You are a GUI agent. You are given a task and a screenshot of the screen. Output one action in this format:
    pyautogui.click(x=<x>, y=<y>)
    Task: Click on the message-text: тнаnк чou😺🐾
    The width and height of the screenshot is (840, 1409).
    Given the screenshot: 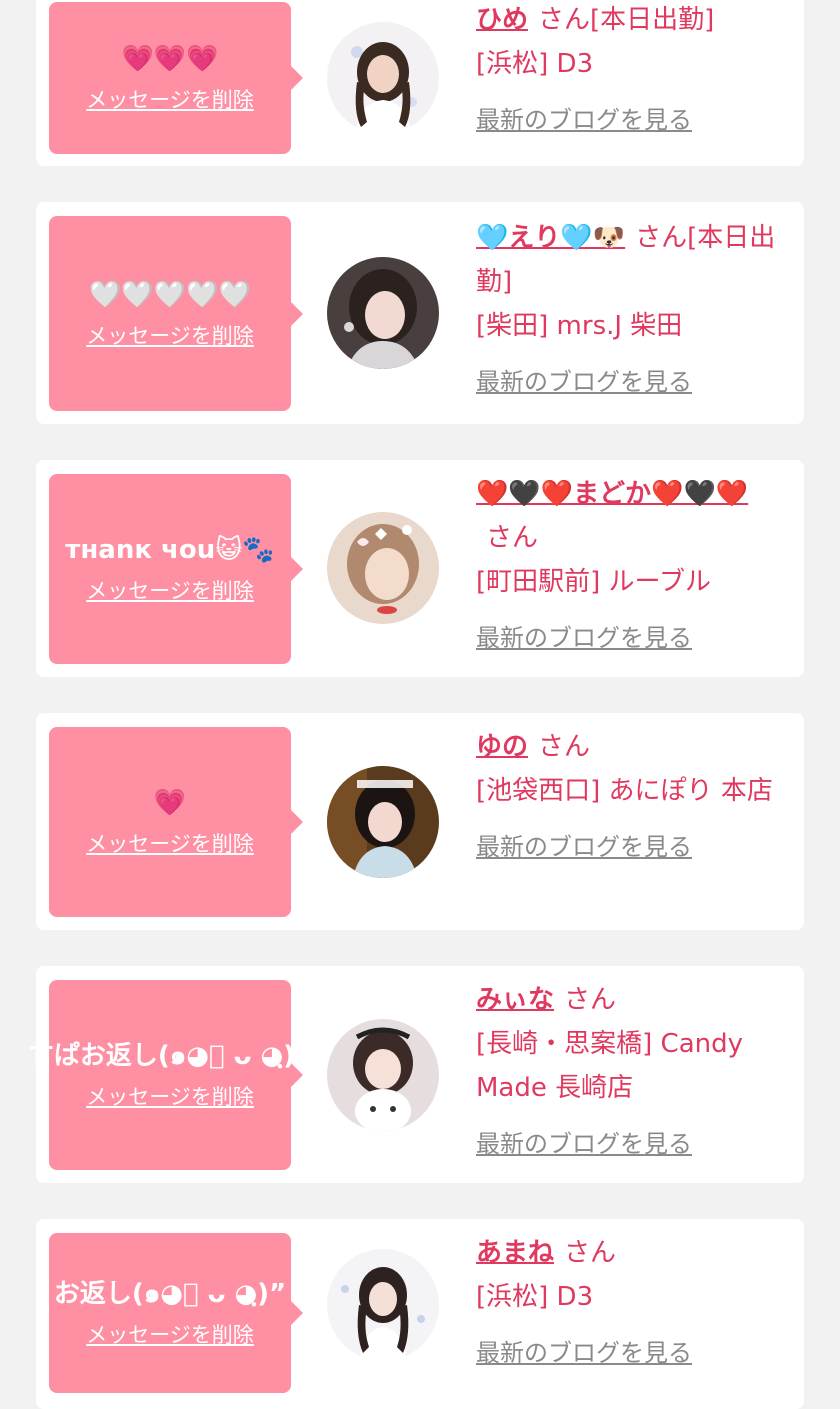 What is the action you would take?
    pyautogui.click(x=170, y=550)
    